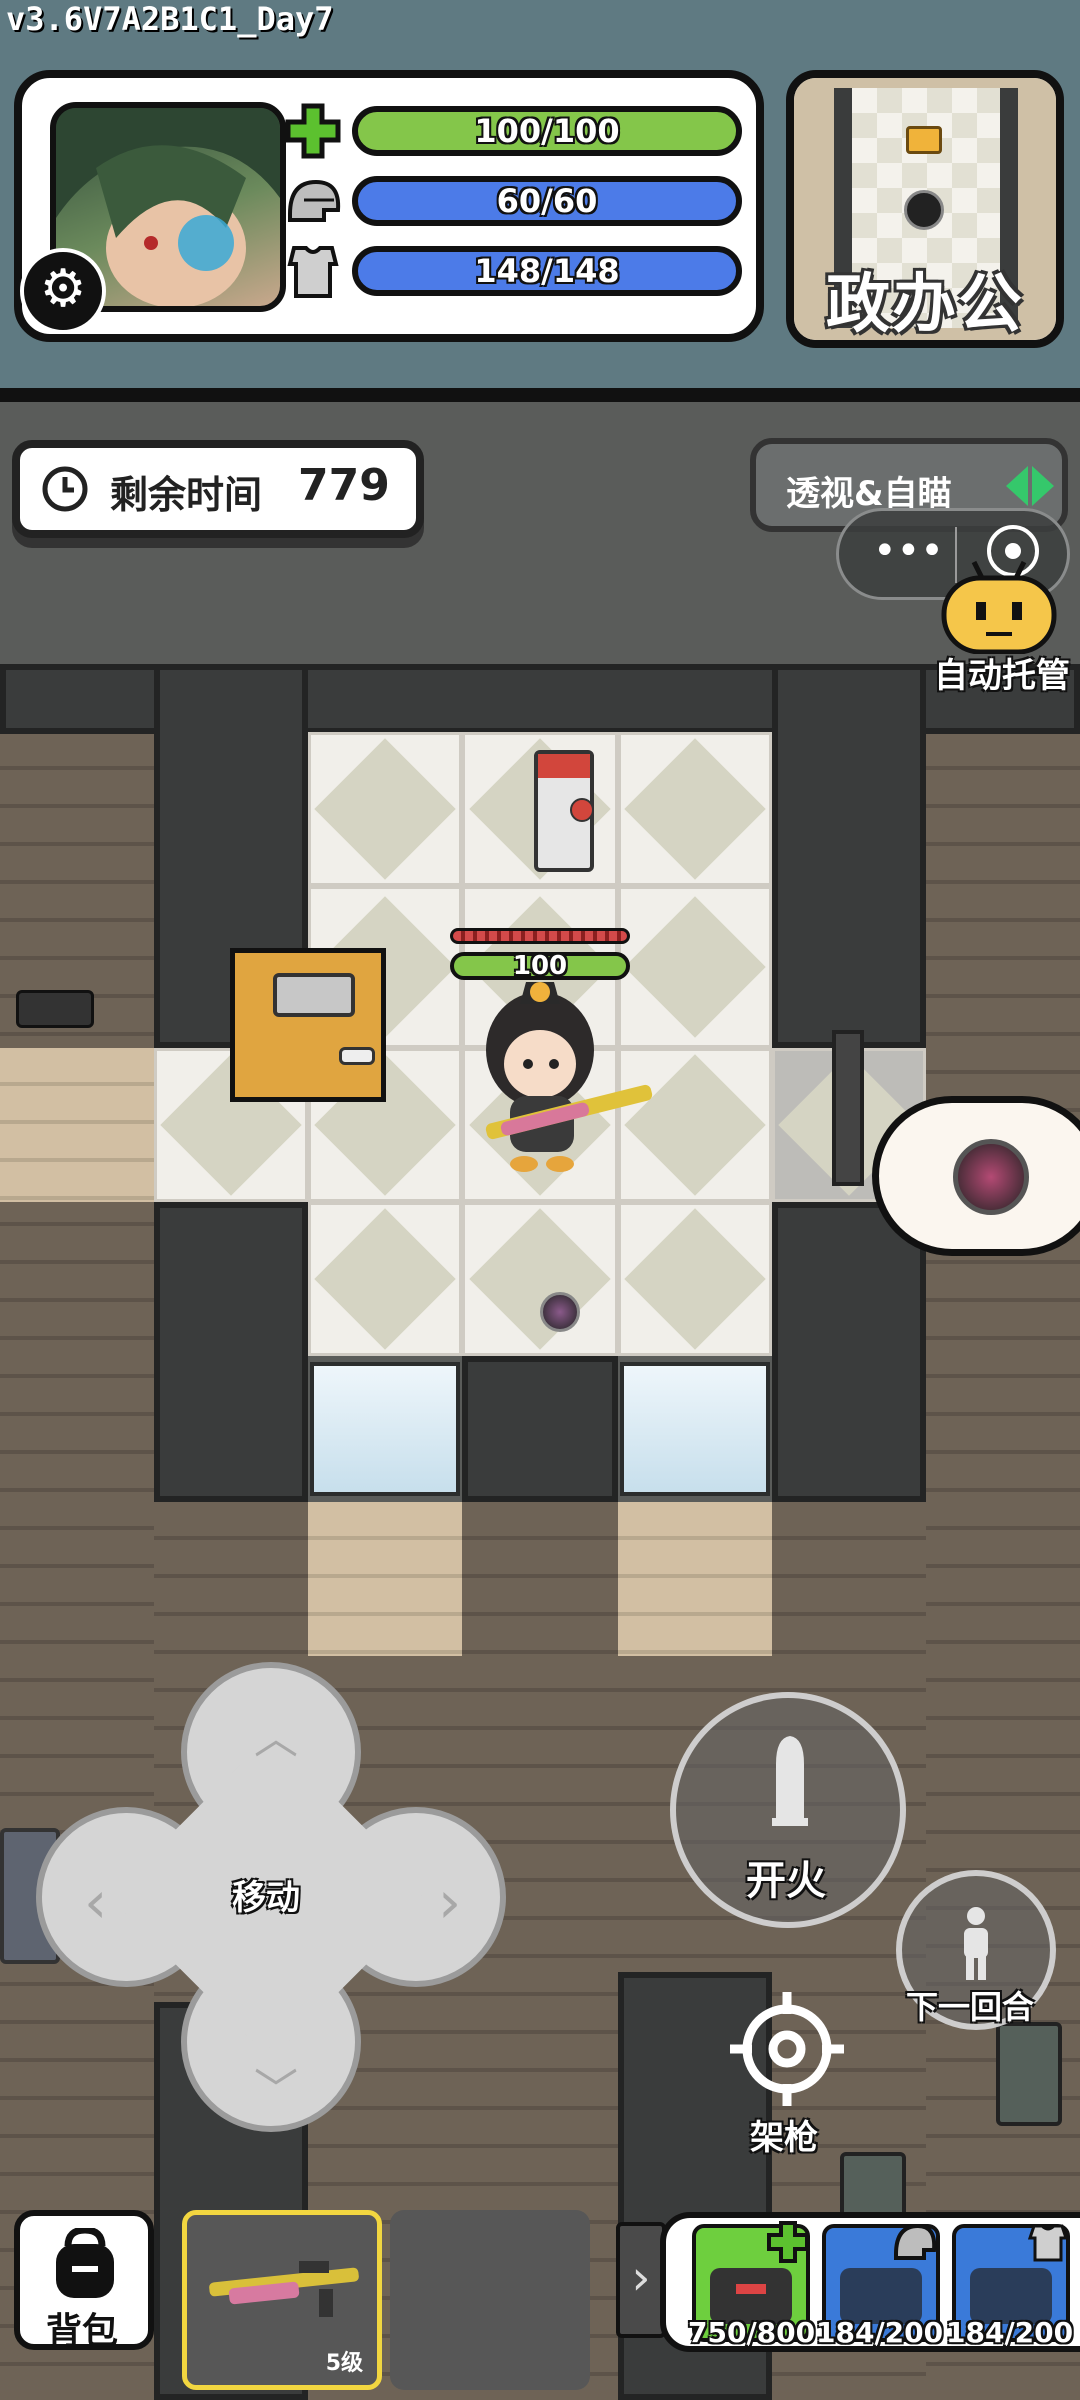 The height and width of the screenshot is (2400, 1080). I want to click on clock-icon, so click(65, 489).